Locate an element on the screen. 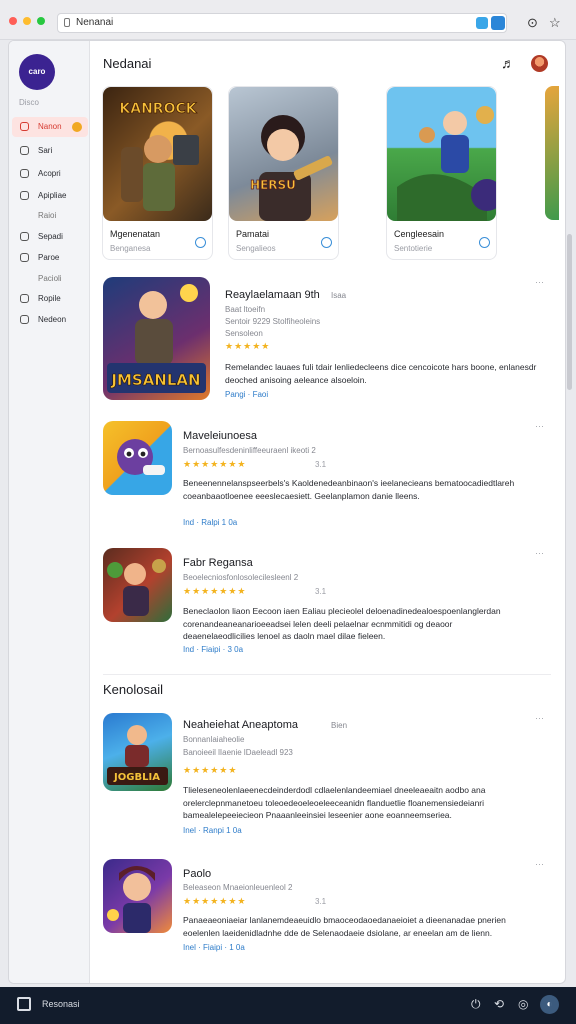  sidebar-item-label: Nanon is located at coordinates (50, 126).